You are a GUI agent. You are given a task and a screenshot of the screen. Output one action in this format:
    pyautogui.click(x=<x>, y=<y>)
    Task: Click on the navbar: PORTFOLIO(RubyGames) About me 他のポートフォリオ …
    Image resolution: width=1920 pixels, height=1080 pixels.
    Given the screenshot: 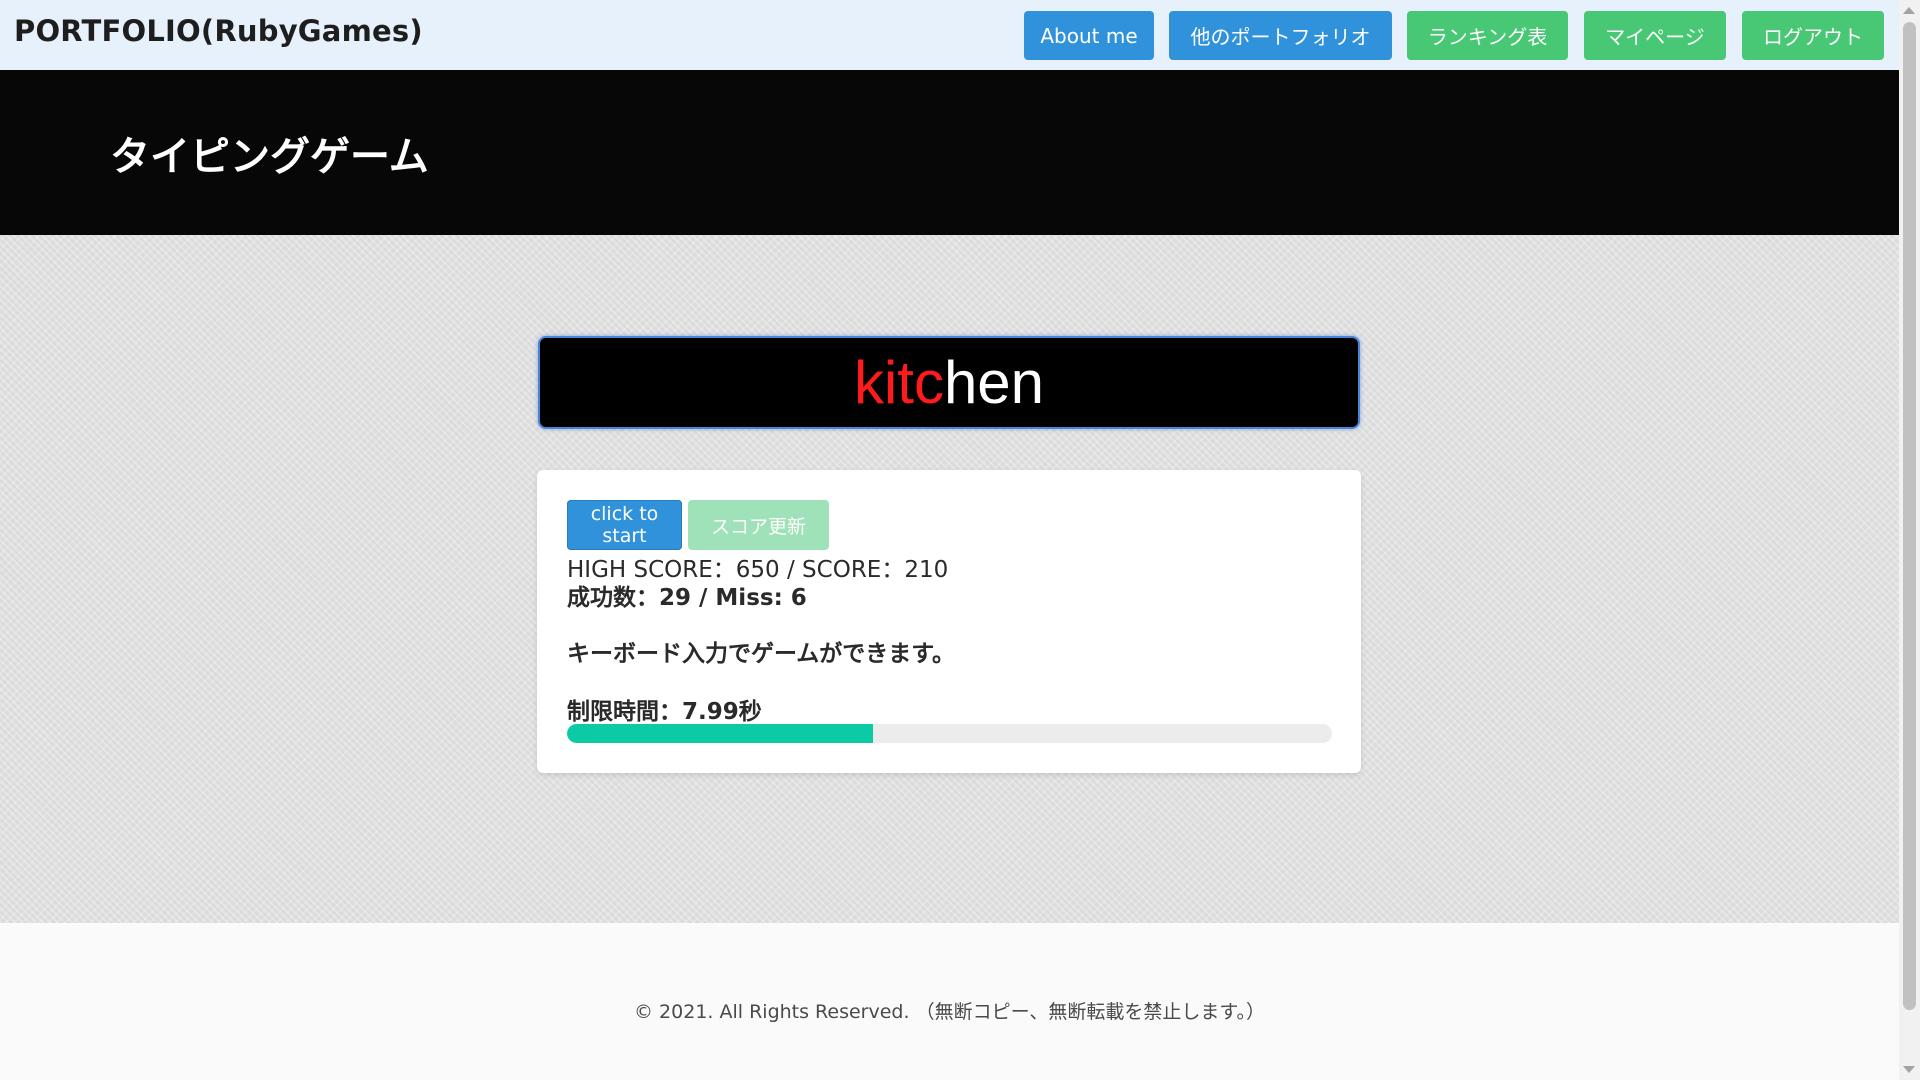 What is the action you would take?
    pyautogui.click(x=949, y=35)
    